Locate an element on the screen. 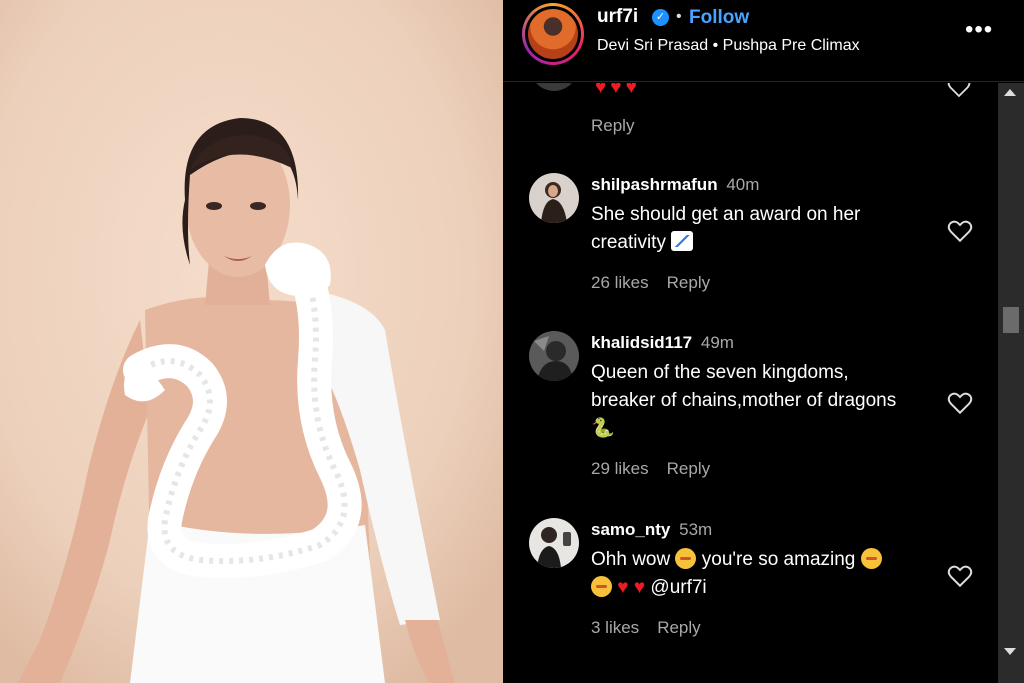 The width and height of the screenshot is (1024, 683). comment-time: 49m is located at coordinates (717, 342).